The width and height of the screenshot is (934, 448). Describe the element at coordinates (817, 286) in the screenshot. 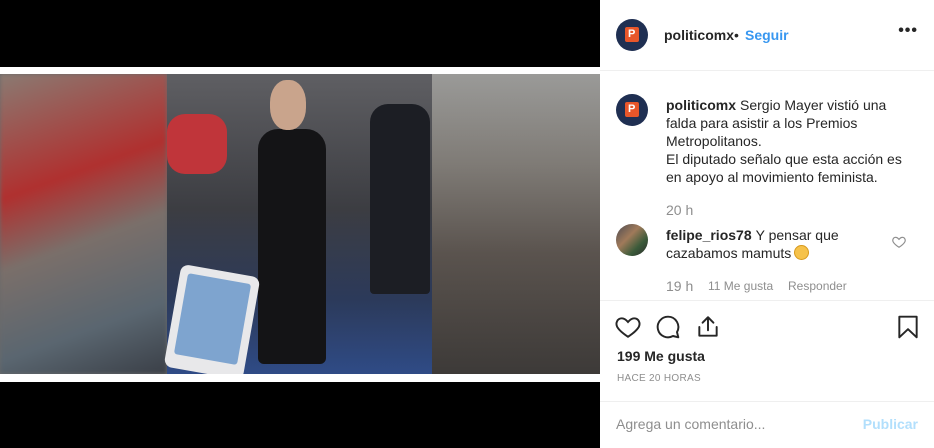

I see `reply-button: Responder` at that location.